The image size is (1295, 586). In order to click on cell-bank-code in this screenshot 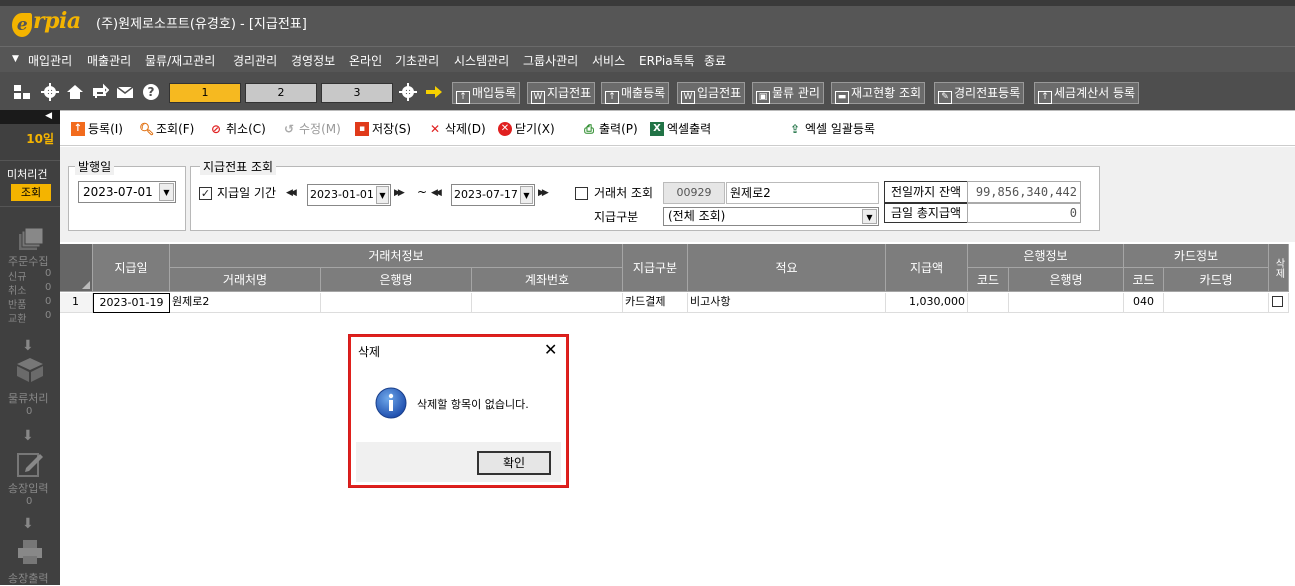, I will do `click(988, 303)`.